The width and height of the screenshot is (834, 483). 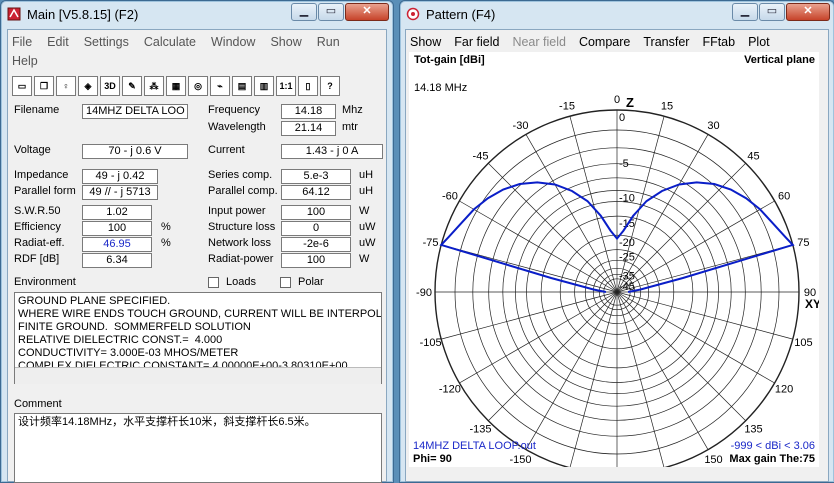 What do you see at coordinates (166, 243) in the screenshot?
I see `radiat-eff-unit: %` at bounding box center [166, 243].